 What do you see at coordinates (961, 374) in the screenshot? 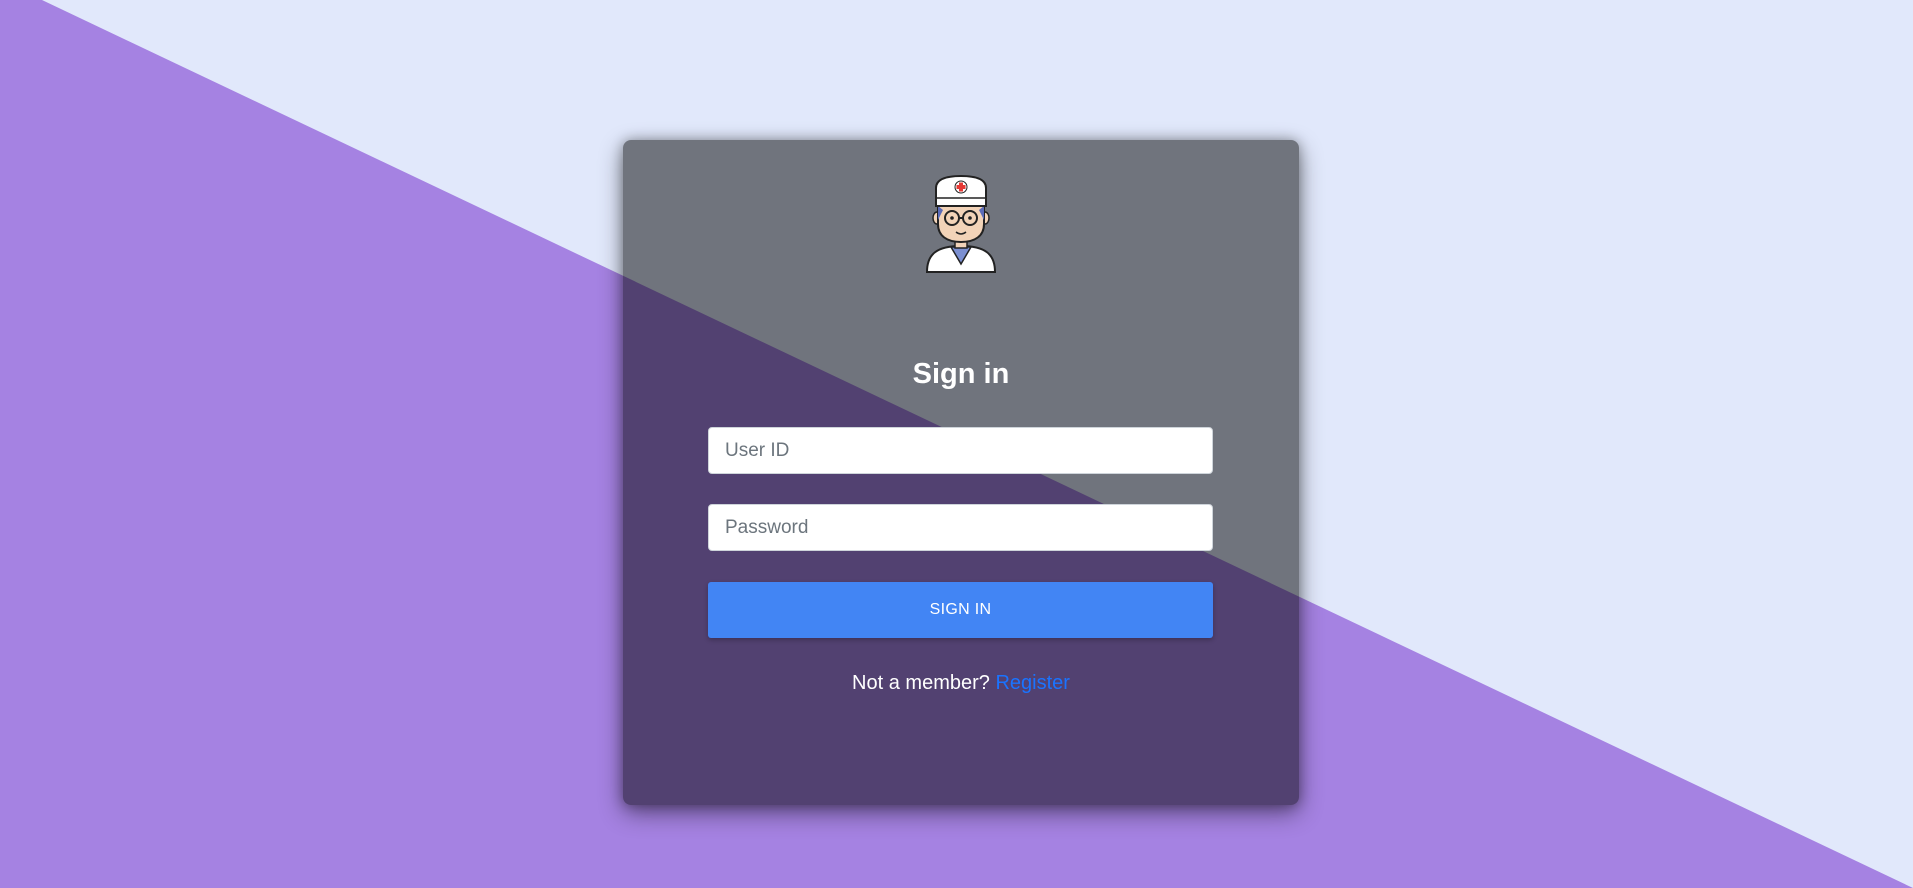
I see `page-title: Sign in` at bounding box center [961, 374].